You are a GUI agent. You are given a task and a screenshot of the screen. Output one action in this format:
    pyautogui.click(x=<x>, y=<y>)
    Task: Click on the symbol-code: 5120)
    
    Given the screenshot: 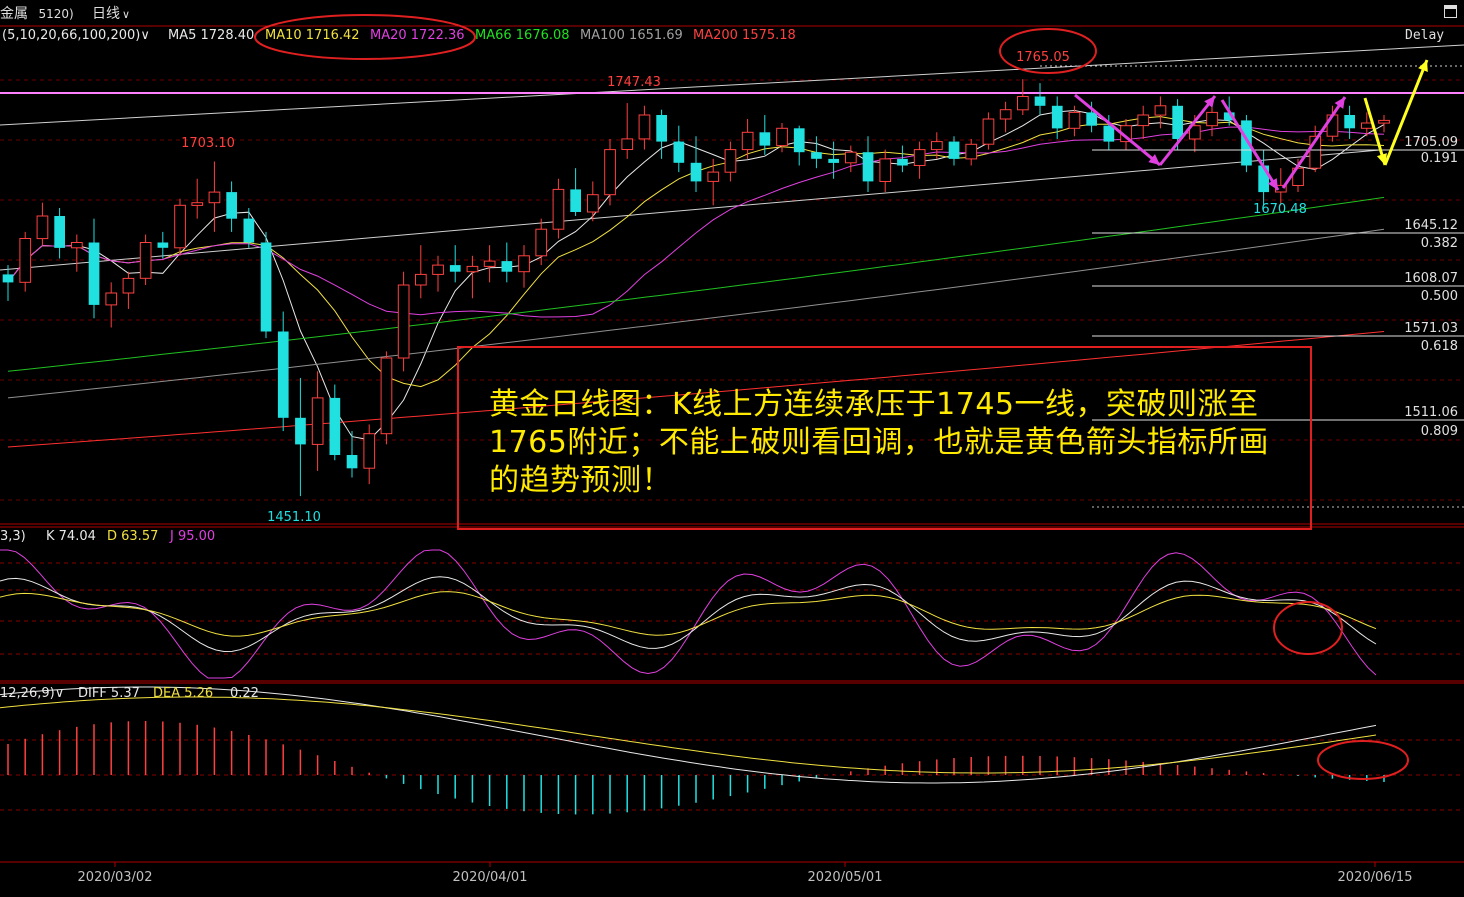 What is the action you would take?
    pyautogui.click(x=56, y=14)
    